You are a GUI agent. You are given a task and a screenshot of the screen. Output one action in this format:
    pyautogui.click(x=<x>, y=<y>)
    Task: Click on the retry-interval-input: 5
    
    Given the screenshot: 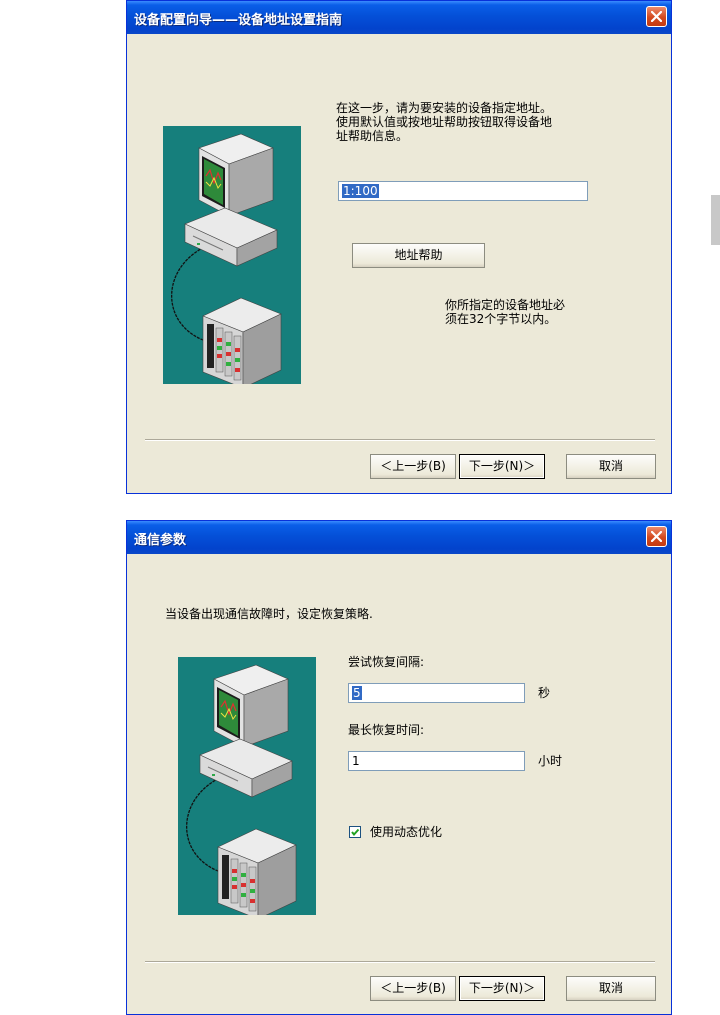 What is the action you would take?
    pyautogui.click(x=436, y=693)
    